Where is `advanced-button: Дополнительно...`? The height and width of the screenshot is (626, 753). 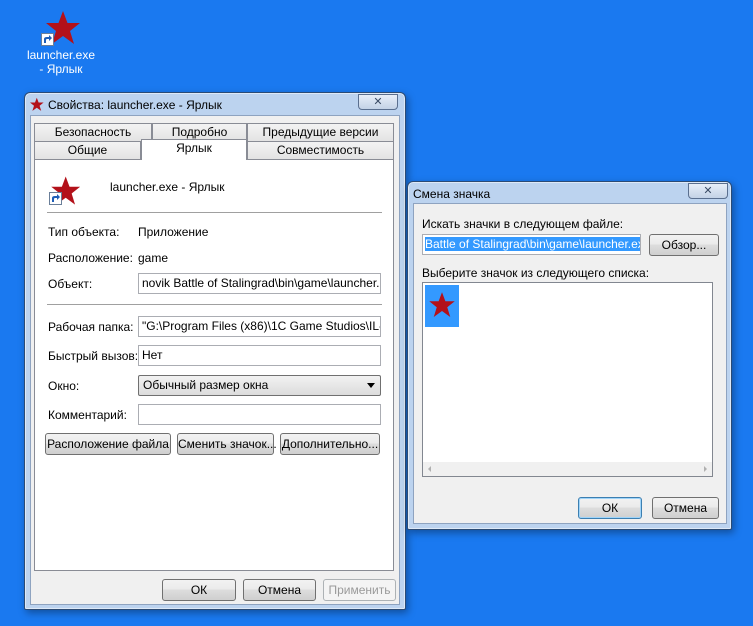 advanced-button: Дополнительно... is located at coordinates (330, 444).